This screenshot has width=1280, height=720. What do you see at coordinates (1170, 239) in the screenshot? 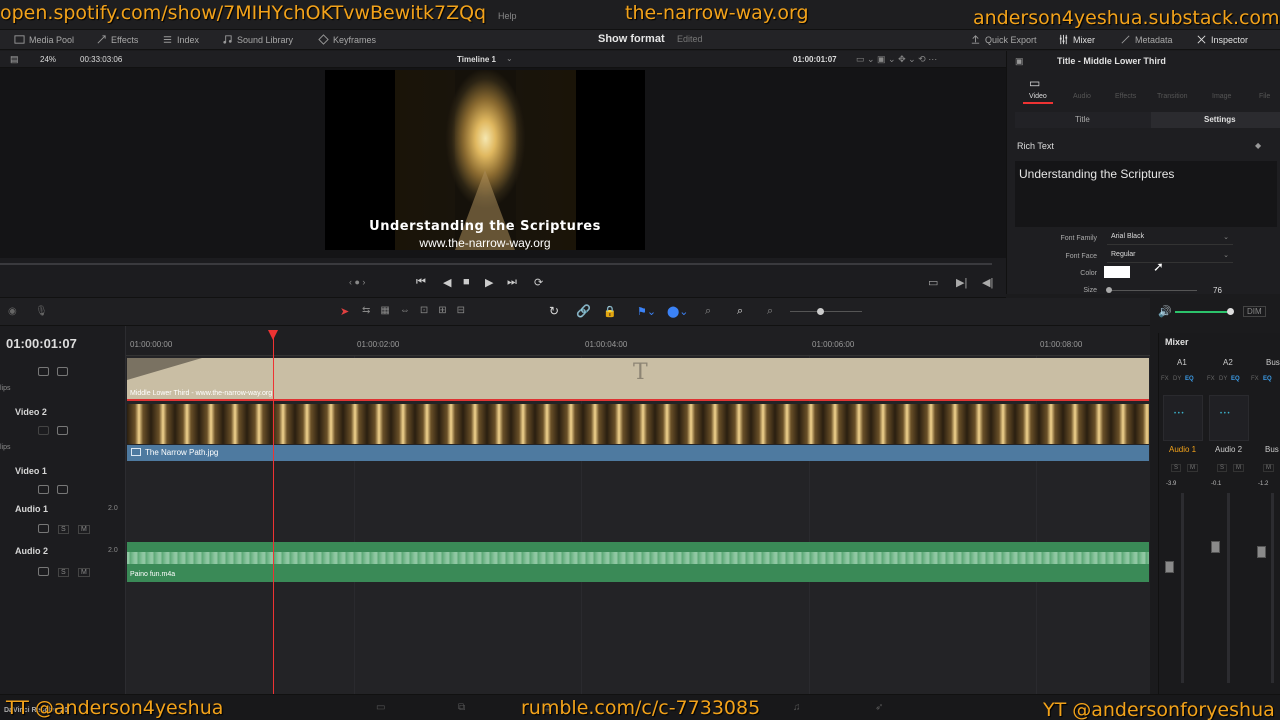
I see `font-family-dropdown: Arial Black ⌄` at bounding box center [1170, 239].